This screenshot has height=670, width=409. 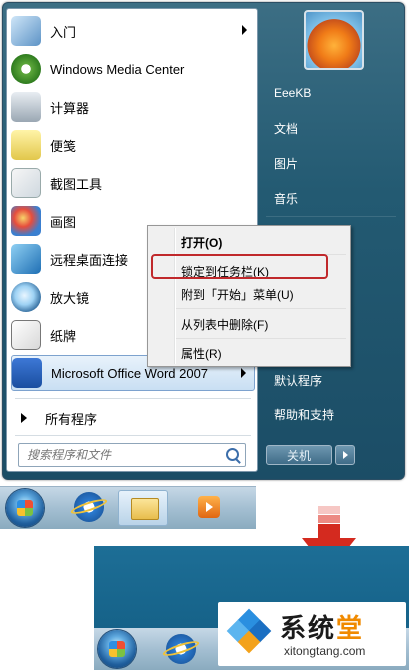 What do you see at coordinates (71, 419) in the screenshot?
I see `all-programs-label: 所有程序` at bounding box center [71, 419].